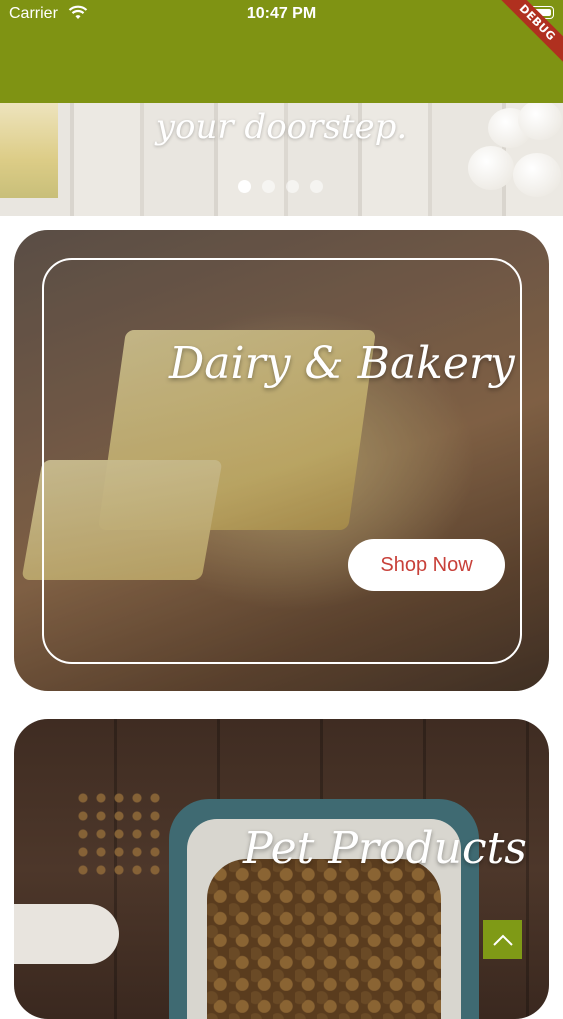 The width and height of the screenshot is (563, 1019). I want to click on status-time: 10:47 PM, so click(281, 13).